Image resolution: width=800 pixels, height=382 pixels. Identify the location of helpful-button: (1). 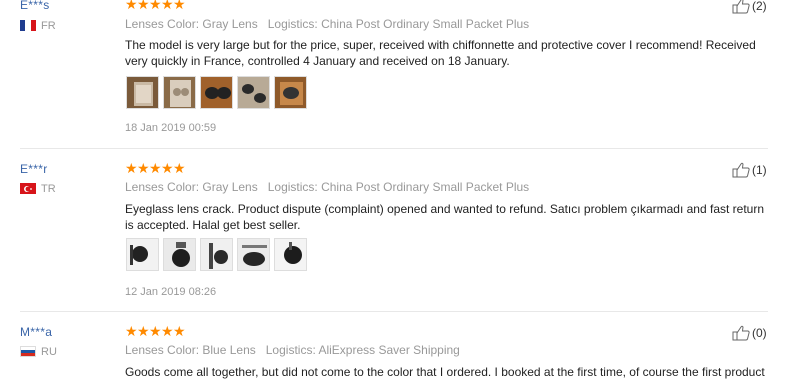
(749, 170).